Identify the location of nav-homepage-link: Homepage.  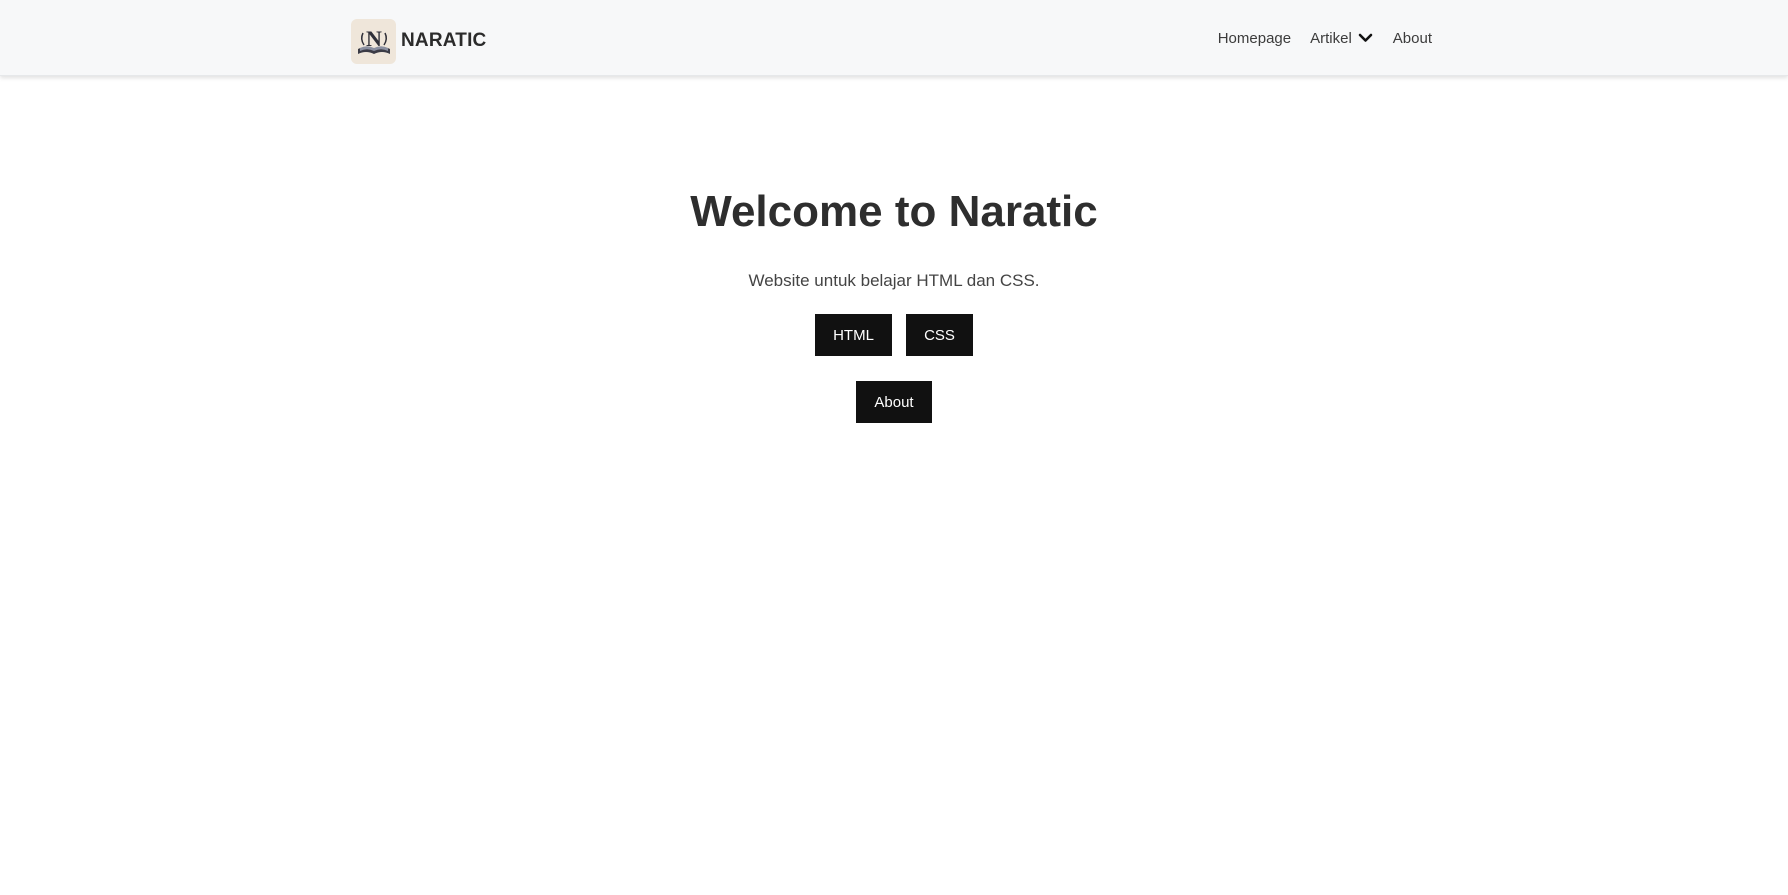
(1254, 38).